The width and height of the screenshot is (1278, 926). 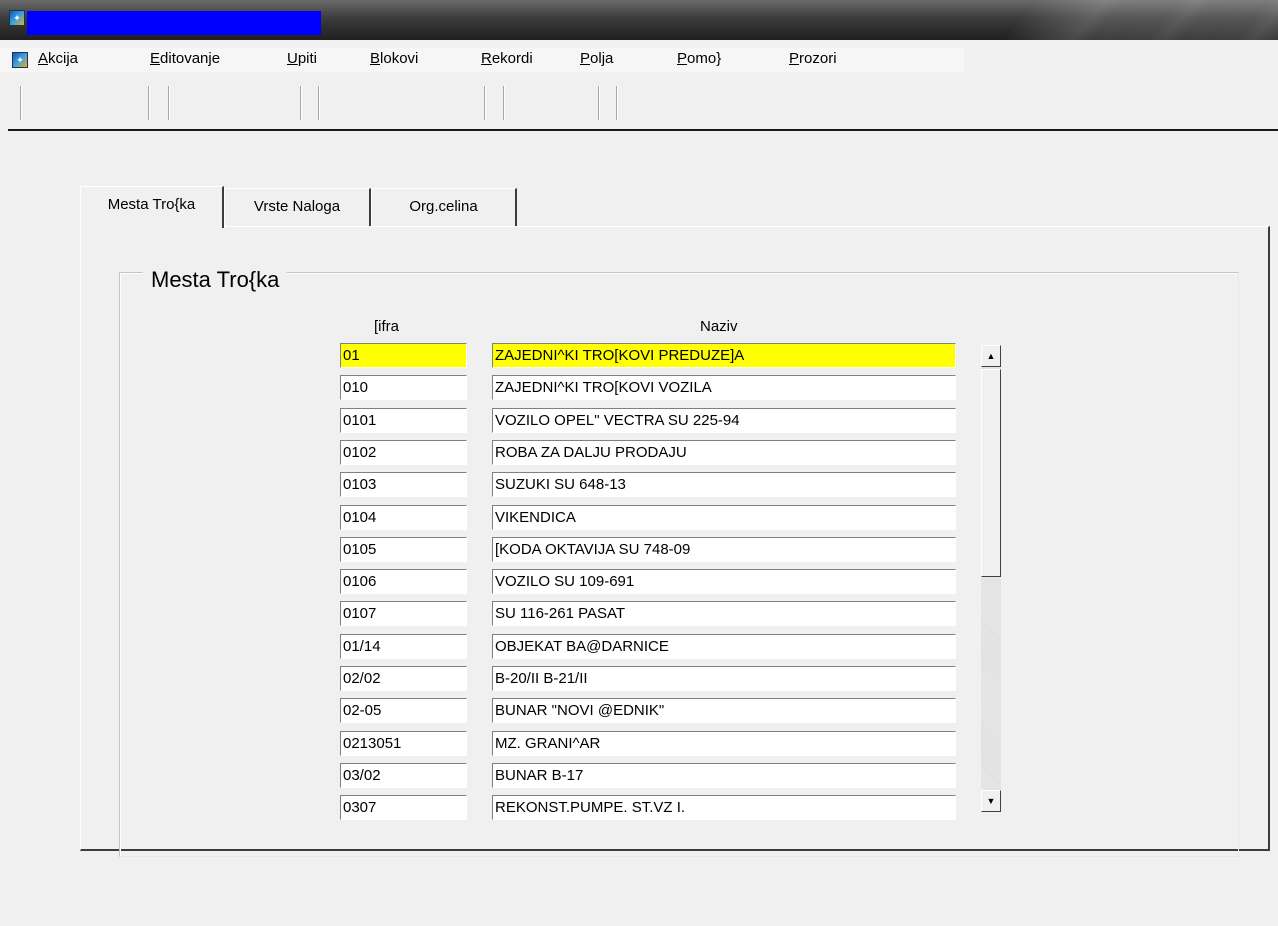 I want to click on scroll-up-arrow-icon: ▲, so click(x=991, y=356).